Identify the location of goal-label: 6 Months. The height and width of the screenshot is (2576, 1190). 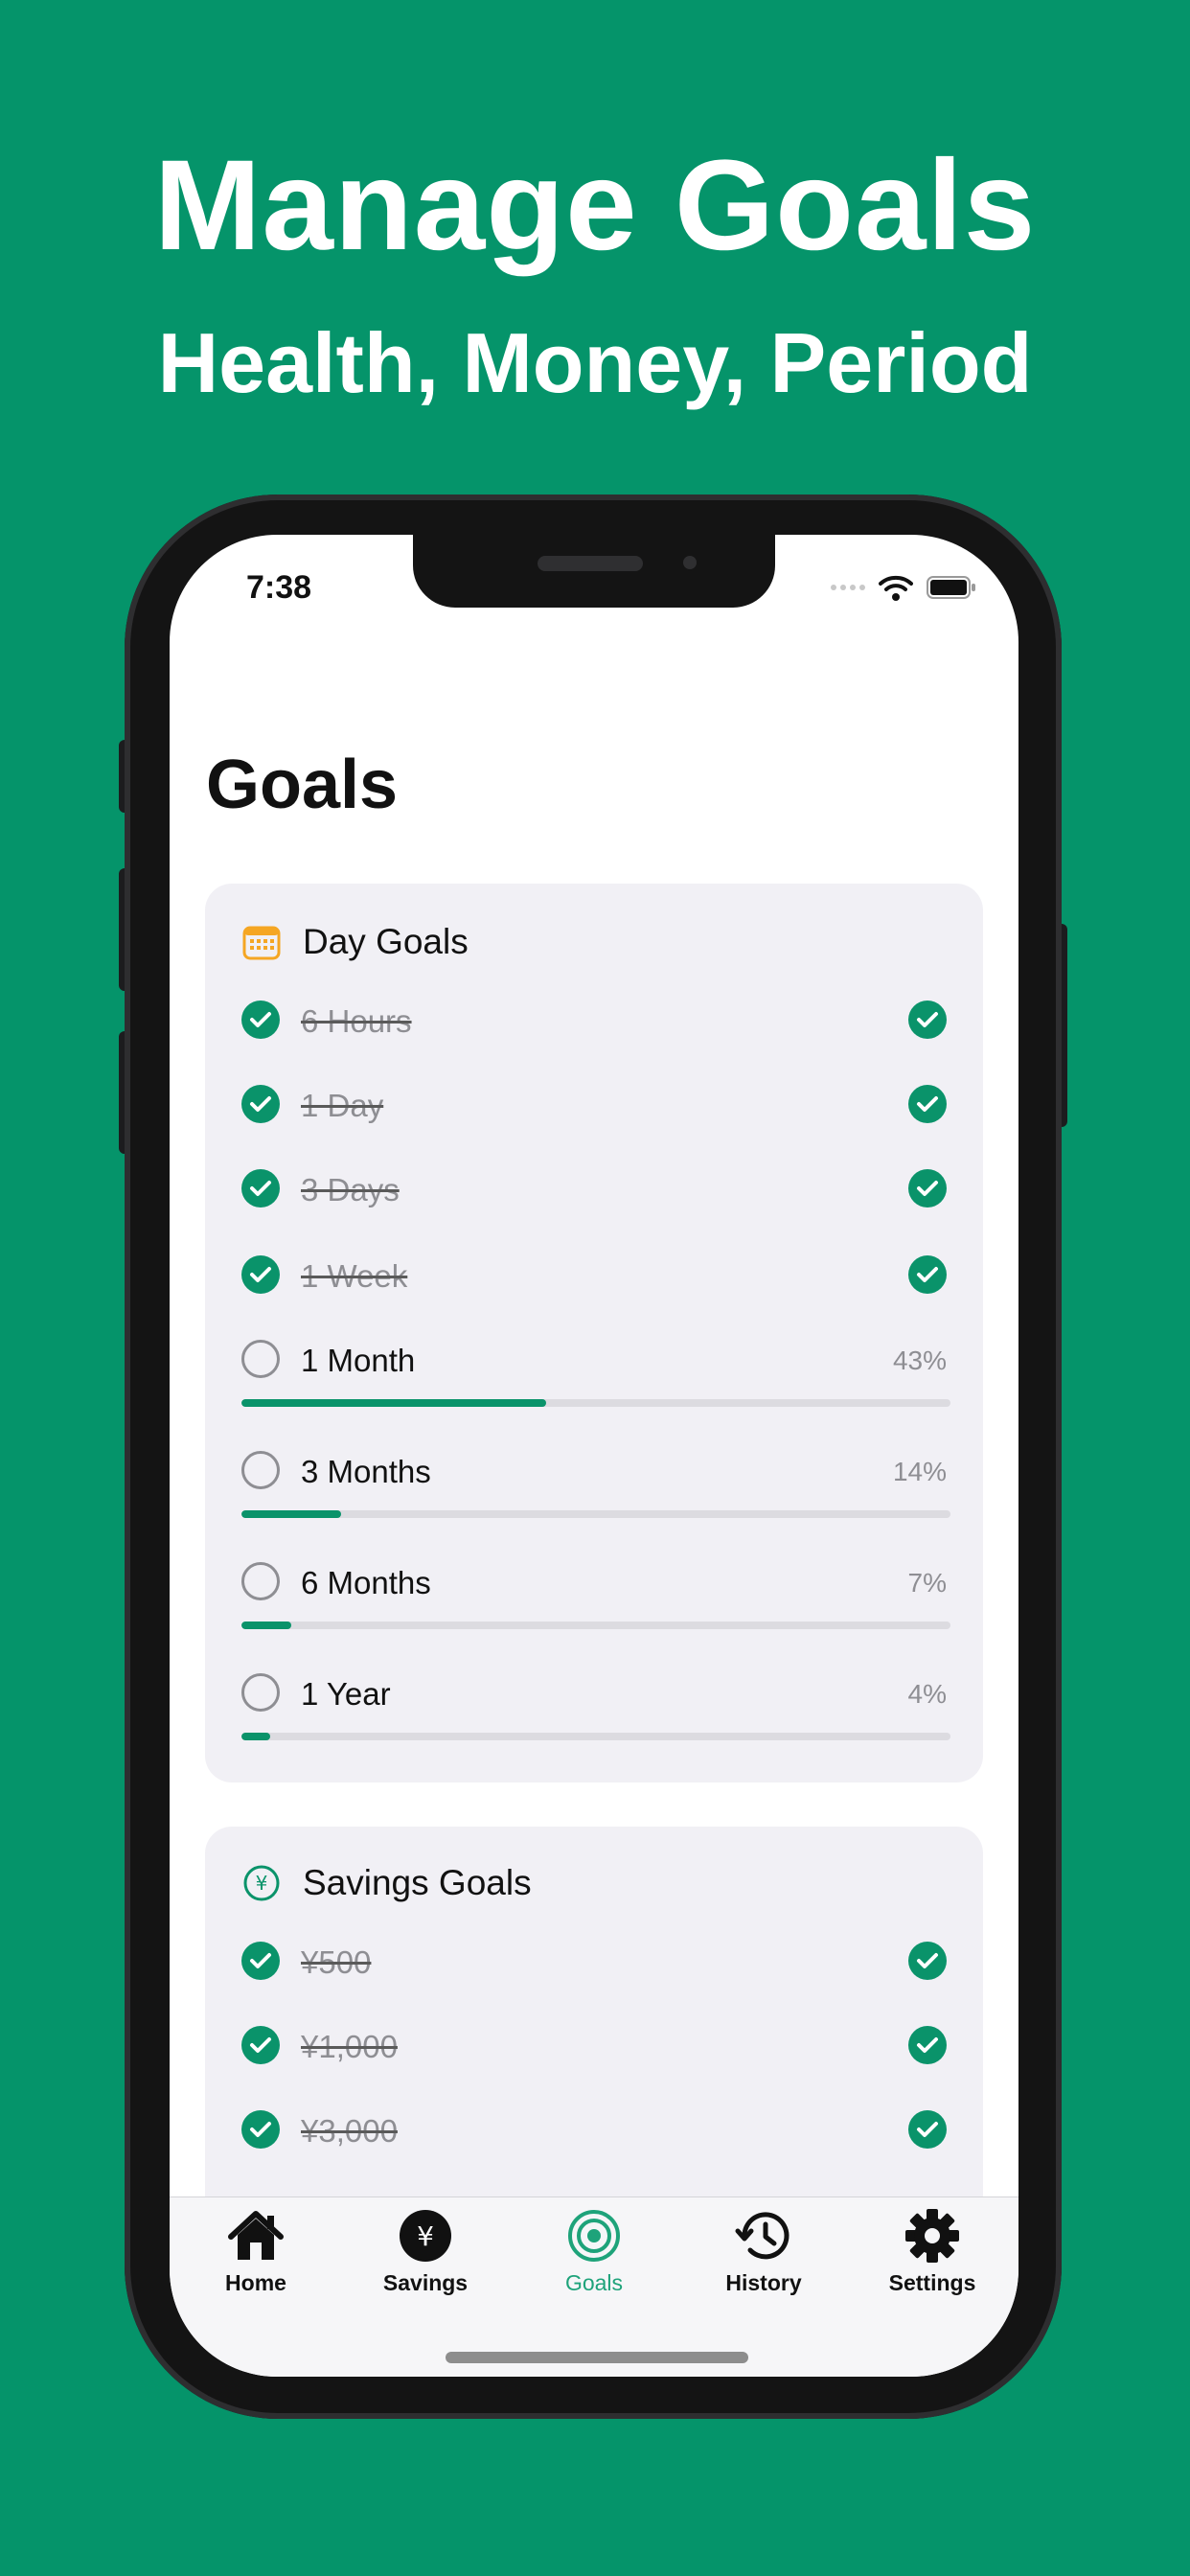
(366, 1582).